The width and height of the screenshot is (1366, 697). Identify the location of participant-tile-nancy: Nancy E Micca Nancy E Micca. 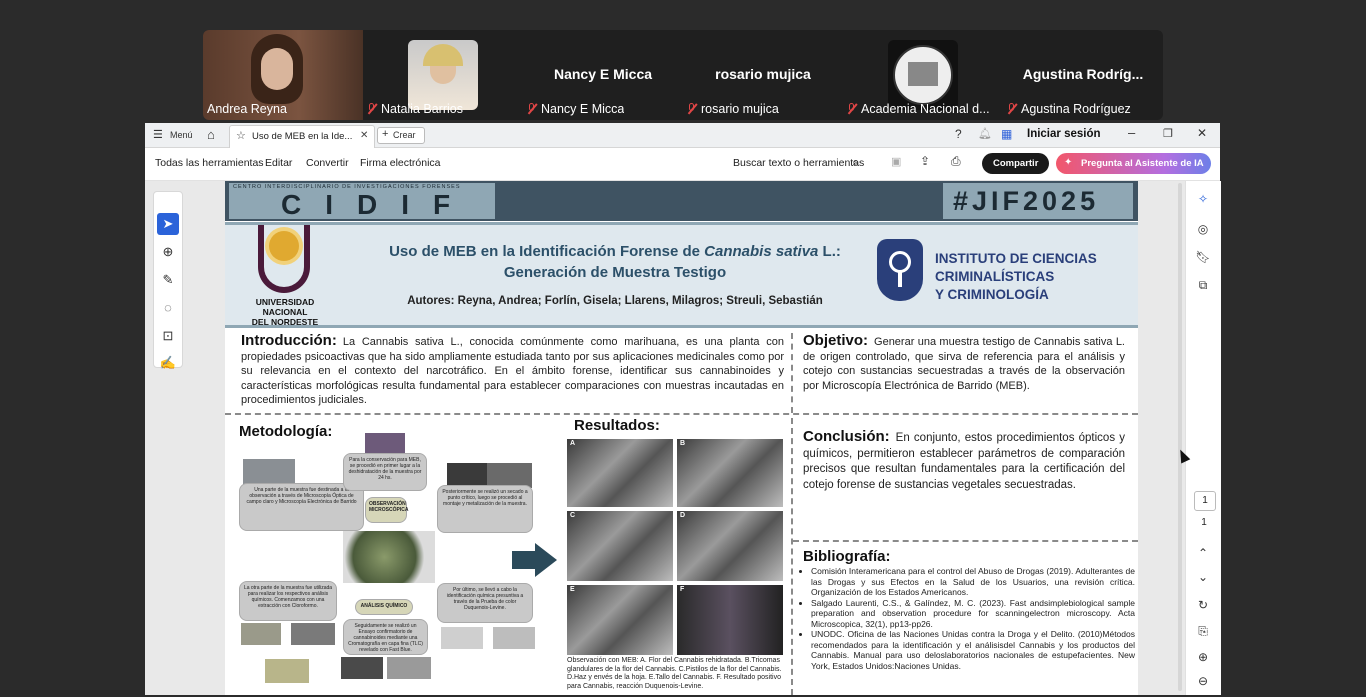
(603, 75).